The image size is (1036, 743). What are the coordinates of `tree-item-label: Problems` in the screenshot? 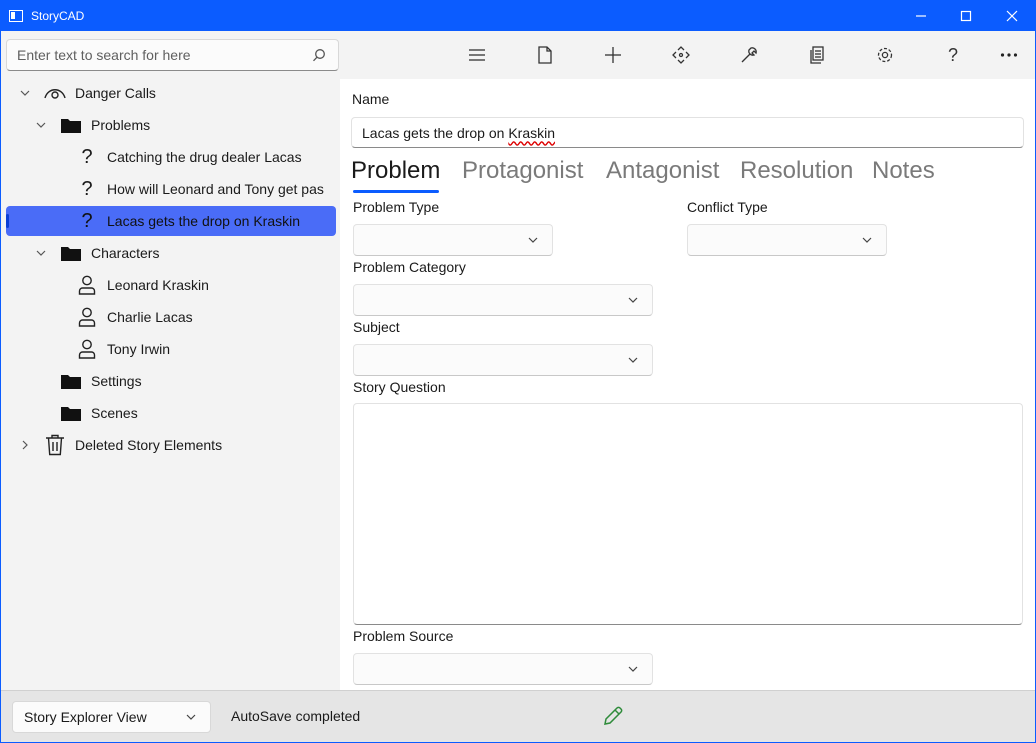 It's located at (121, 125).